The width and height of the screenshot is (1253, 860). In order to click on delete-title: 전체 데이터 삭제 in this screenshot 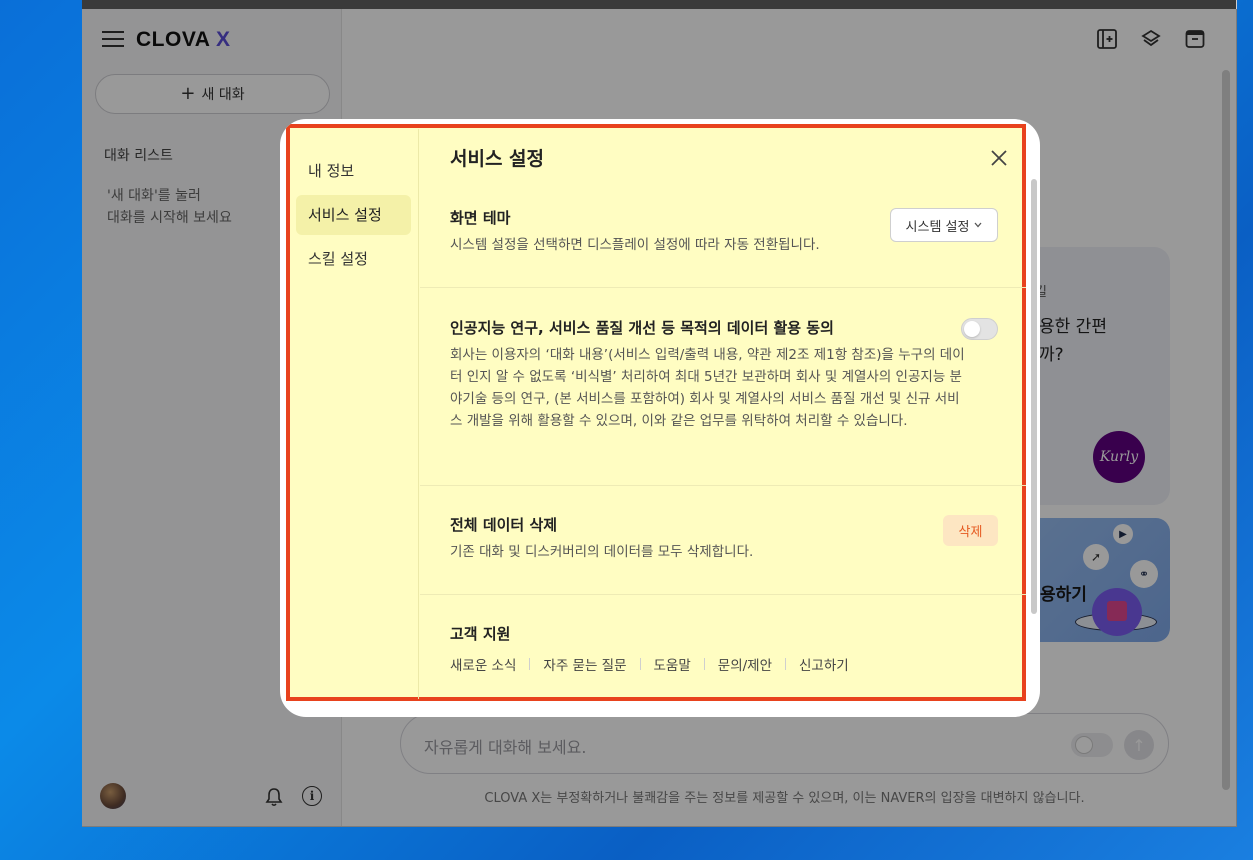, I will do `click(504, 525)`.